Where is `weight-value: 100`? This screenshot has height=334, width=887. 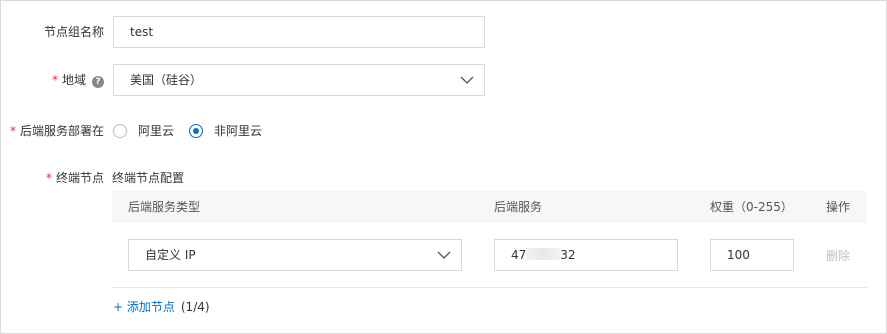
weight-value: 100 is located at coordinates (738, 255).